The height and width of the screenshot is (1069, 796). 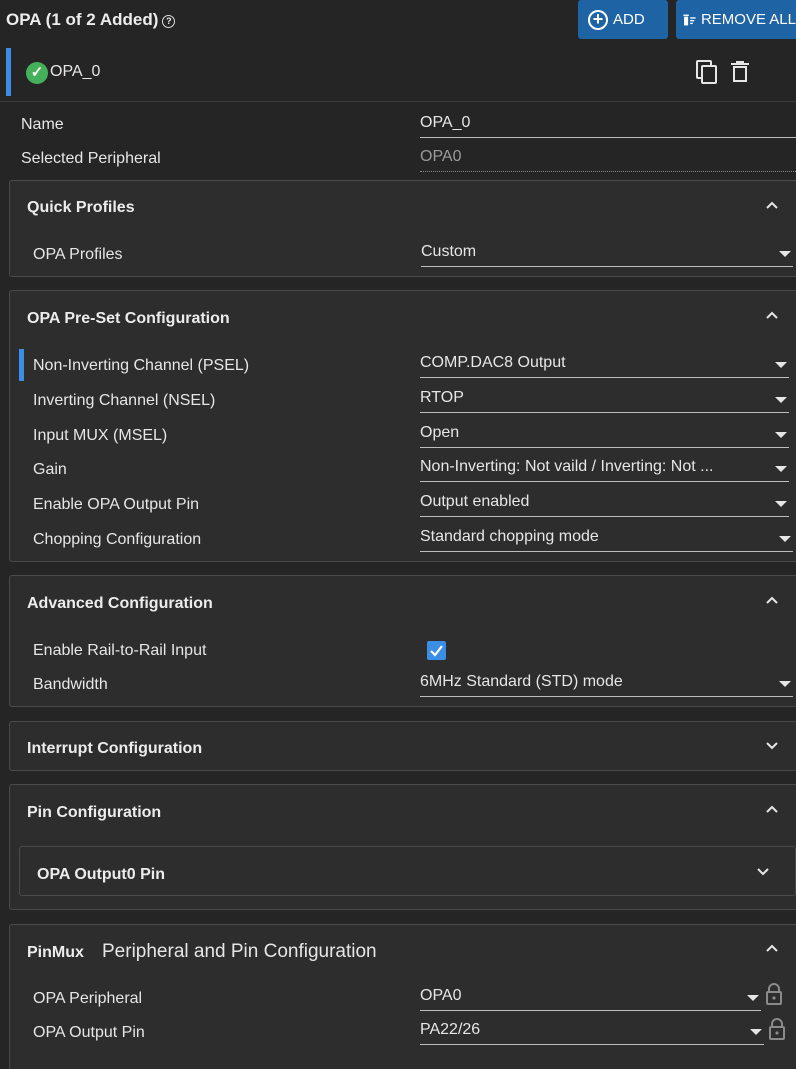 What do you see at coordinates (606, 540) in the screenshot?
I see `chopping-select: Standard chopping mode` at bounding box center [606, 540].